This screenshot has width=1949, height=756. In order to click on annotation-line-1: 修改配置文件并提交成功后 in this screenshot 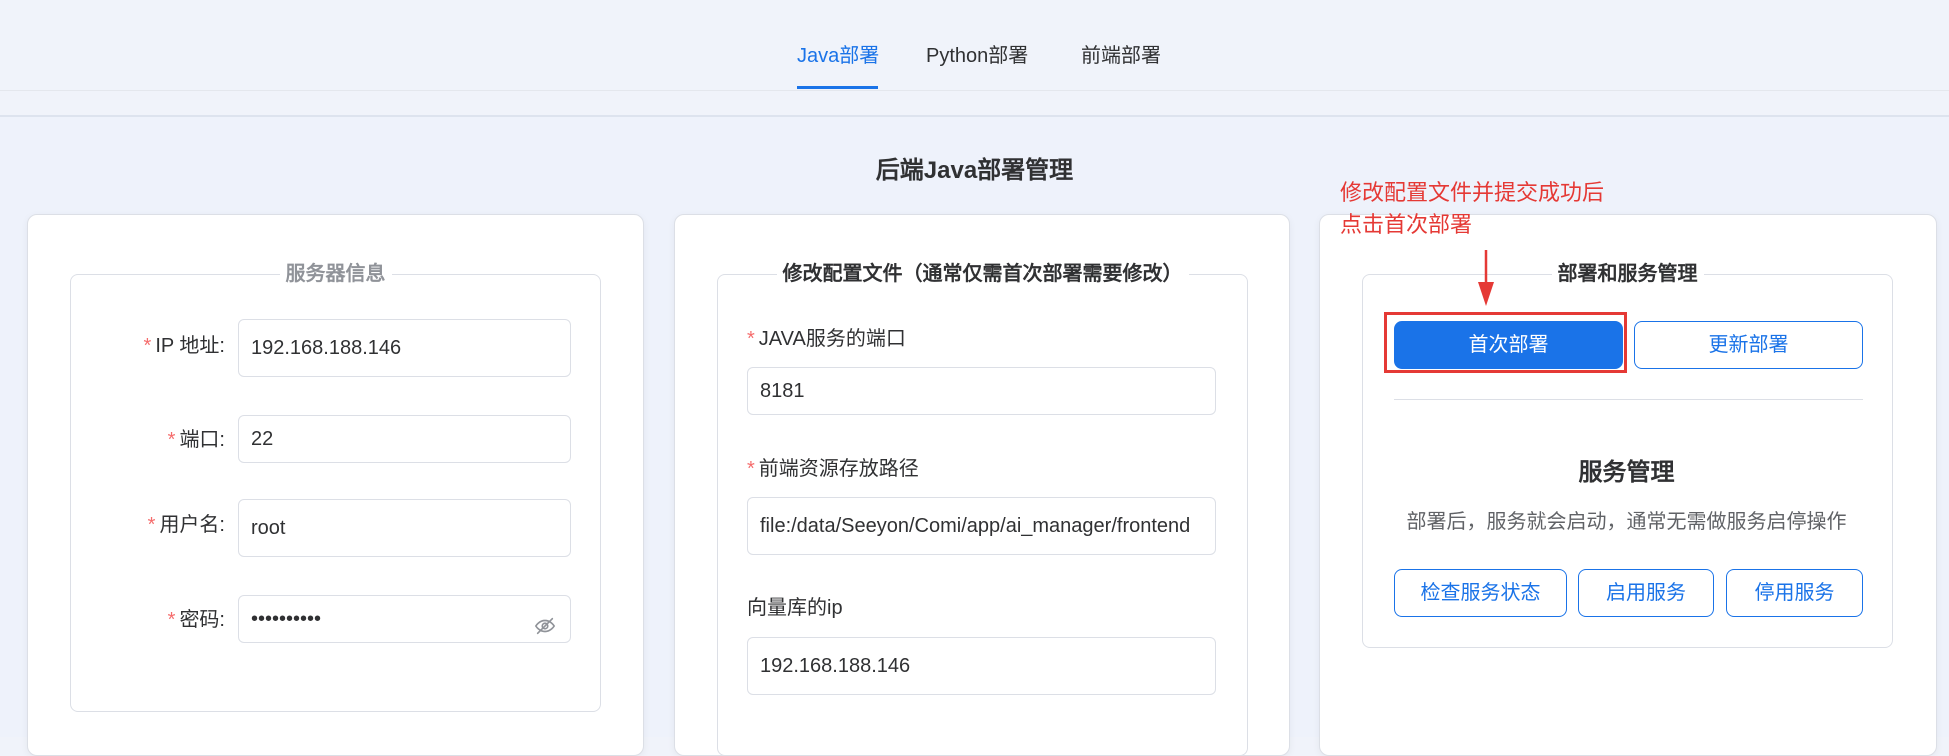, I will do `click(1472, 192)`.